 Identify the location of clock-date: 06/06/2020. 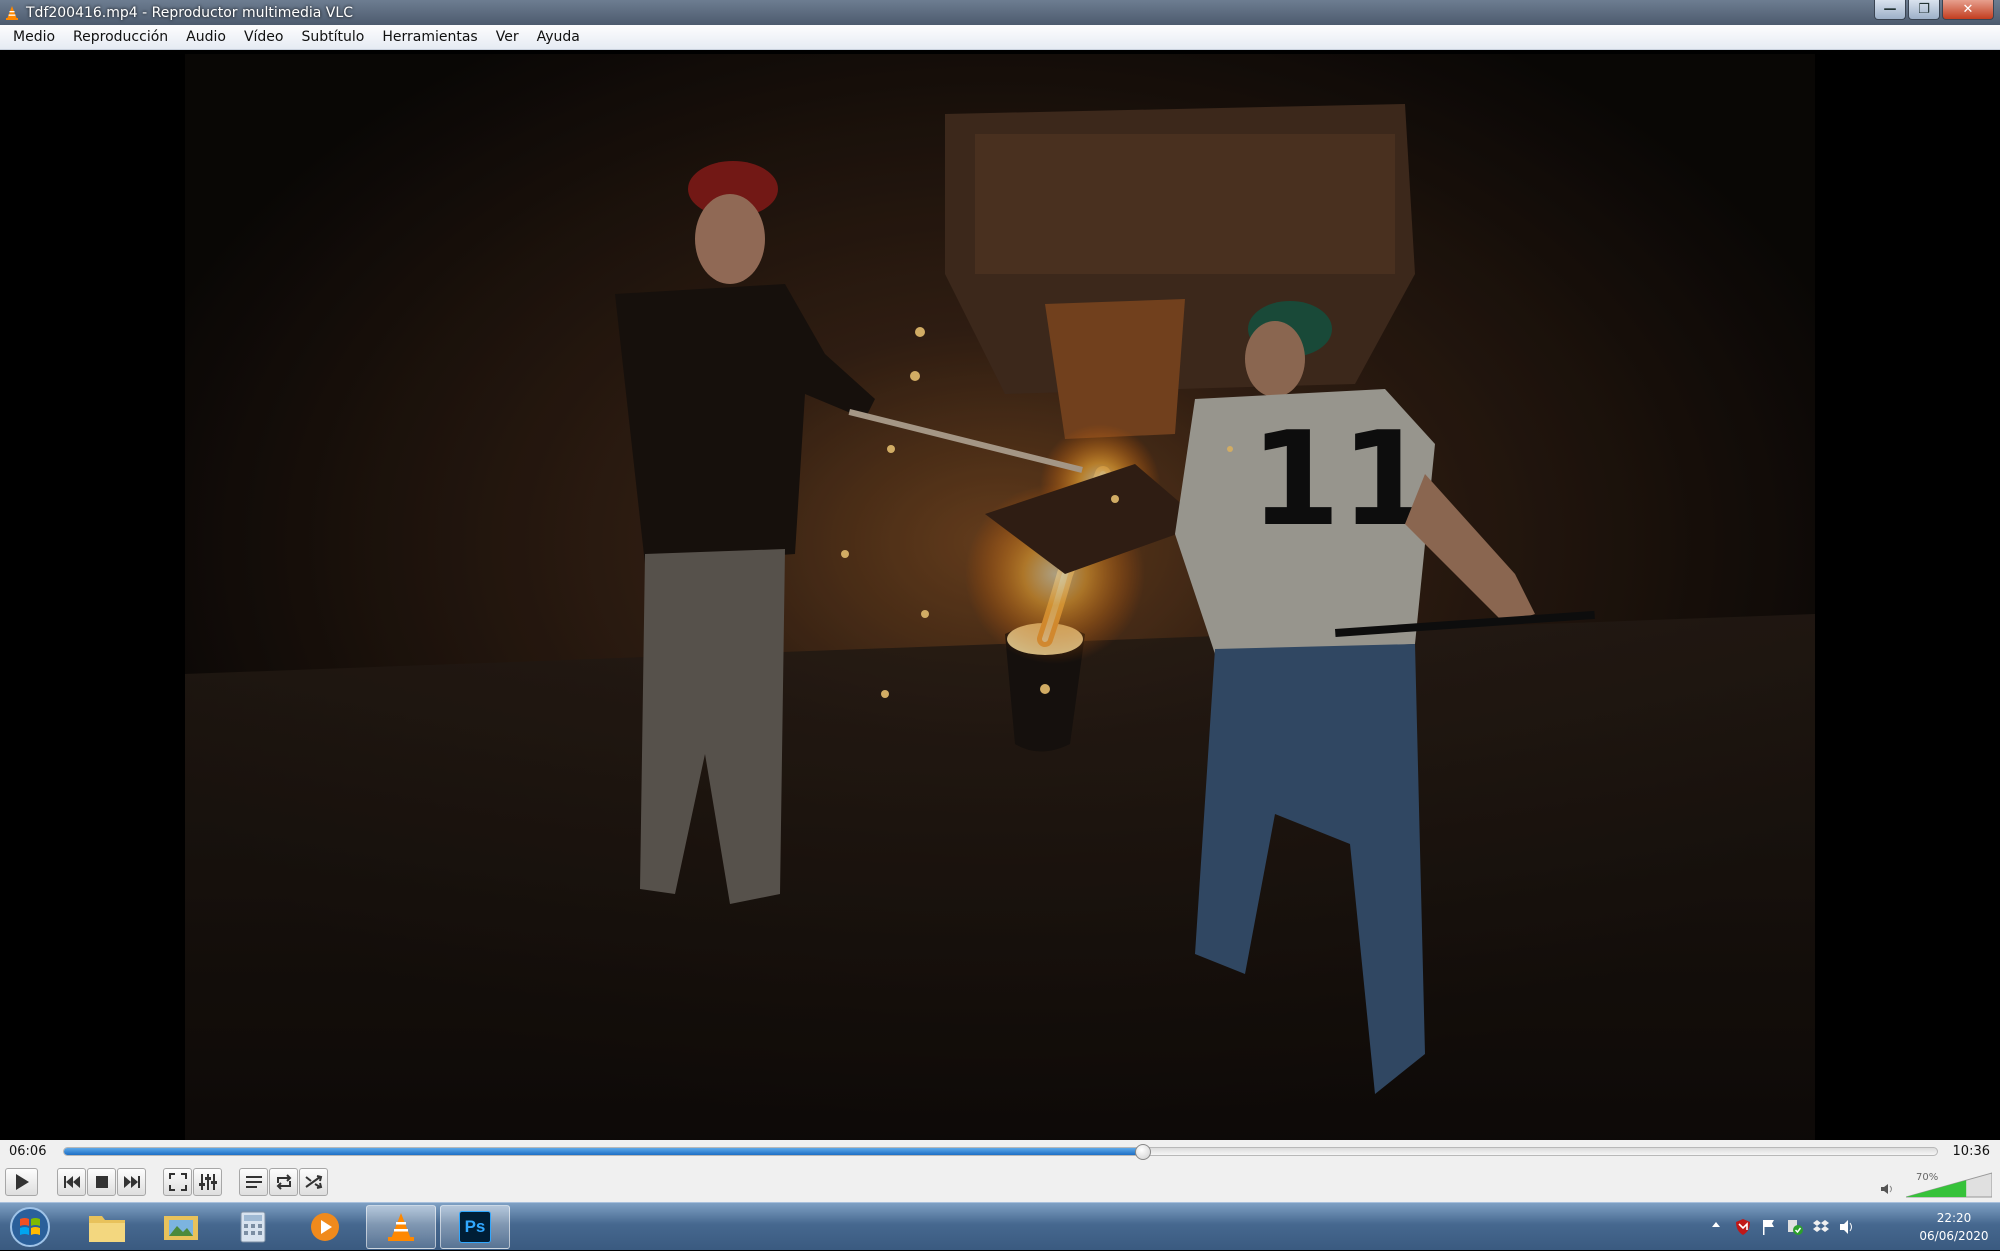
(1954, 1236).